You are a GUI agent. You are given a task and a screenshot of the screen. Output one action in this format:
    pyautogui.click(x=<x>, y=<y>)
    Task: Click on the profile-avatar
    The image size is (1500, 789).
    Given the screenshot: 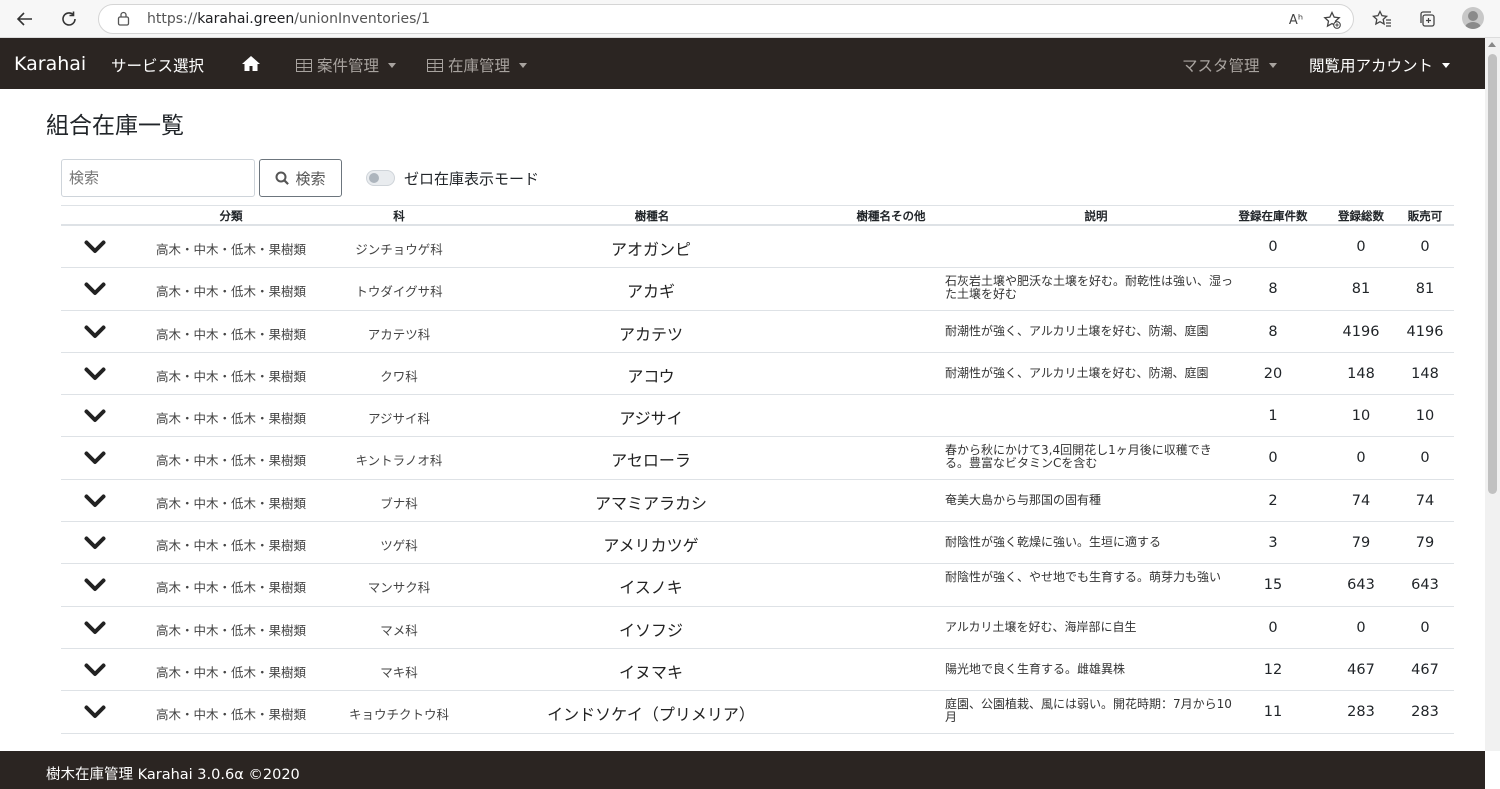 What is the action you would take?
    pyautogui.click(x=1473, y=18)
    